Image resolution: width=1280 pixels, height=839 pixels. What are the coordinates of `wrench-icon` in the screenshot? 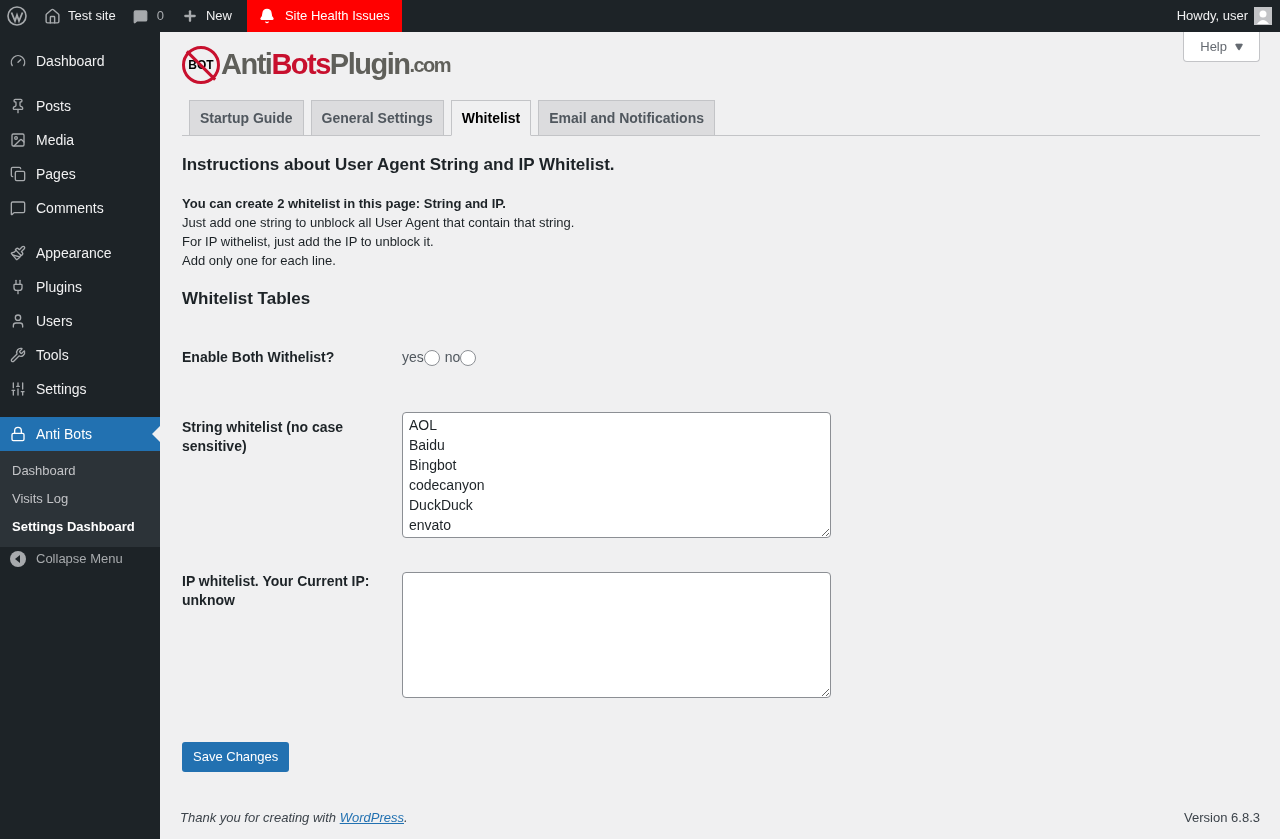 It's located at (18, 355).